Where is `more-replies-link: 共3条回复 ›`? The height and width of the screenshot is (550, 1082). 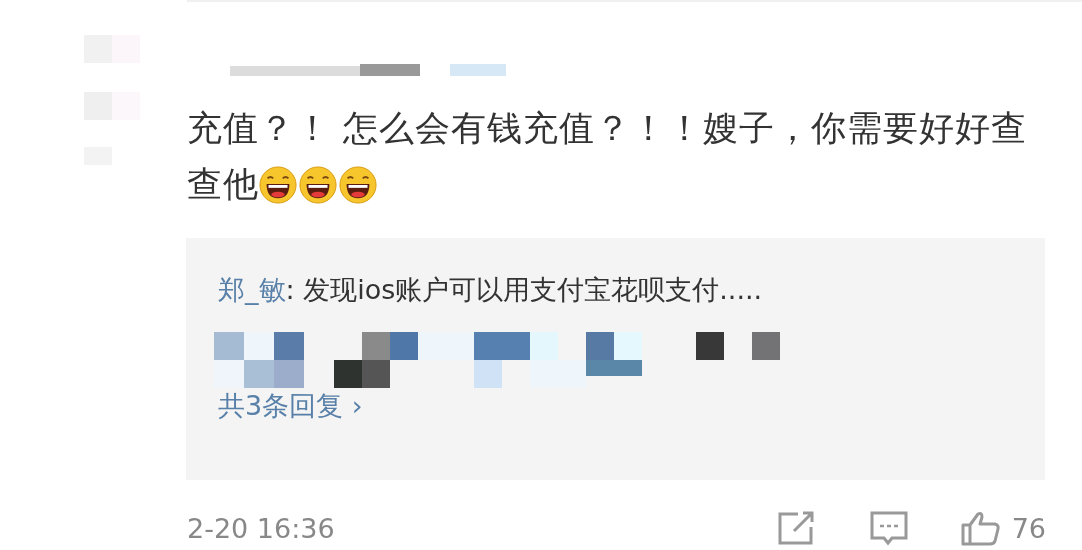 more-replies-link: 共3条回复 › is located at coordinates (290, 406).